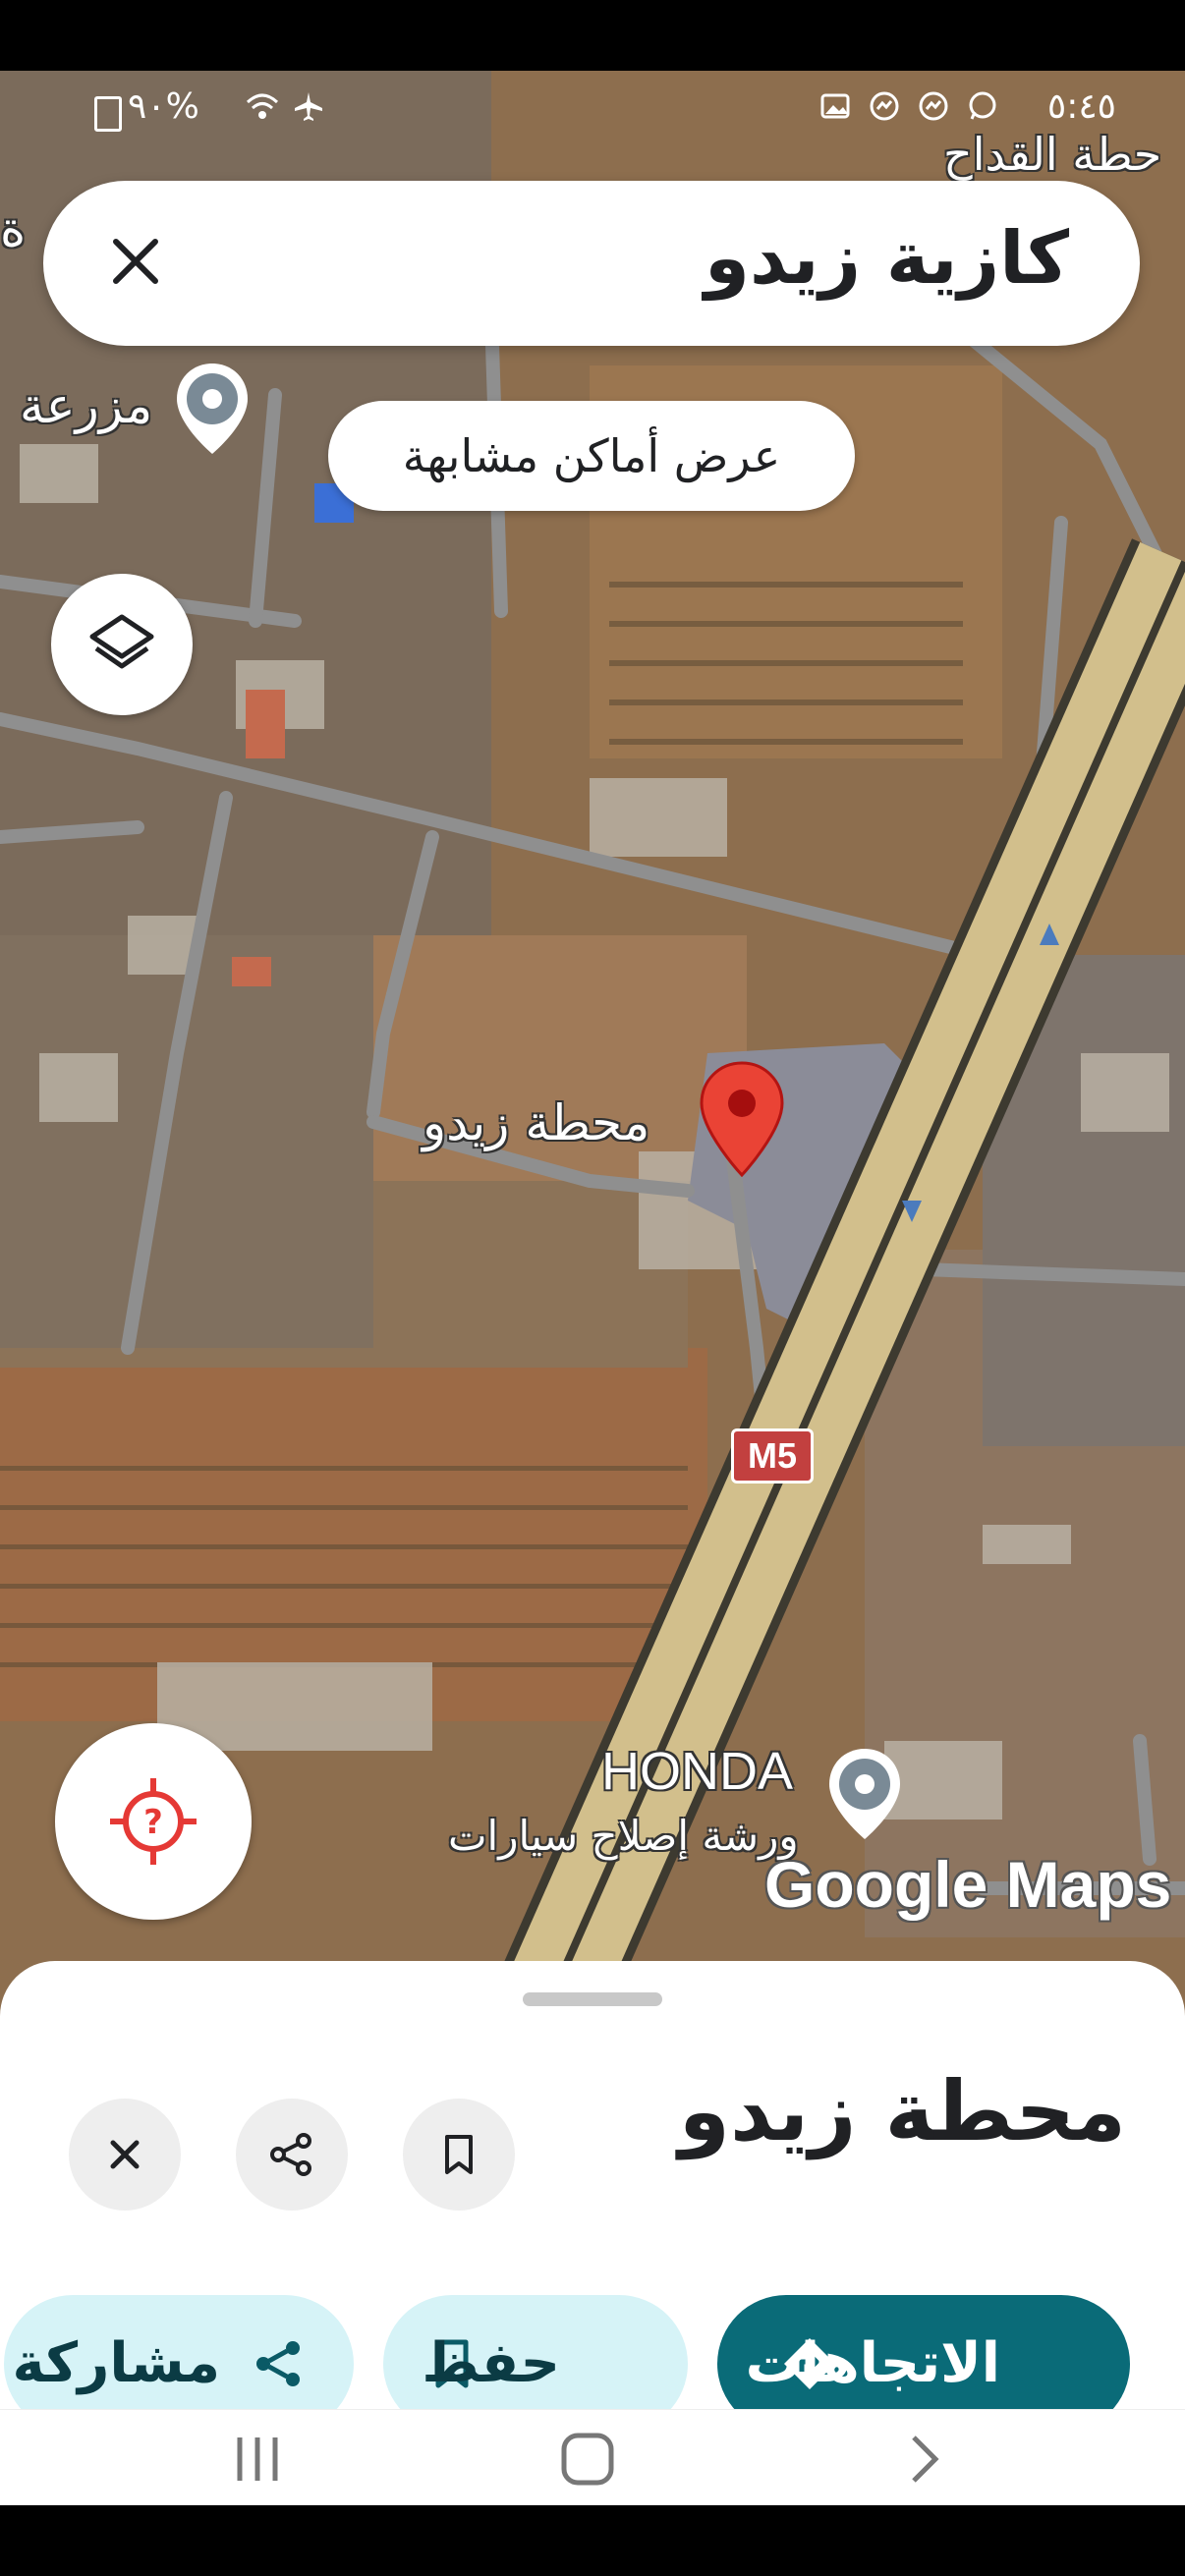 Image resolution: width=1185 pixels, height=2576 pixels. I want to click on selected-place-marker, so click(742, 1119).